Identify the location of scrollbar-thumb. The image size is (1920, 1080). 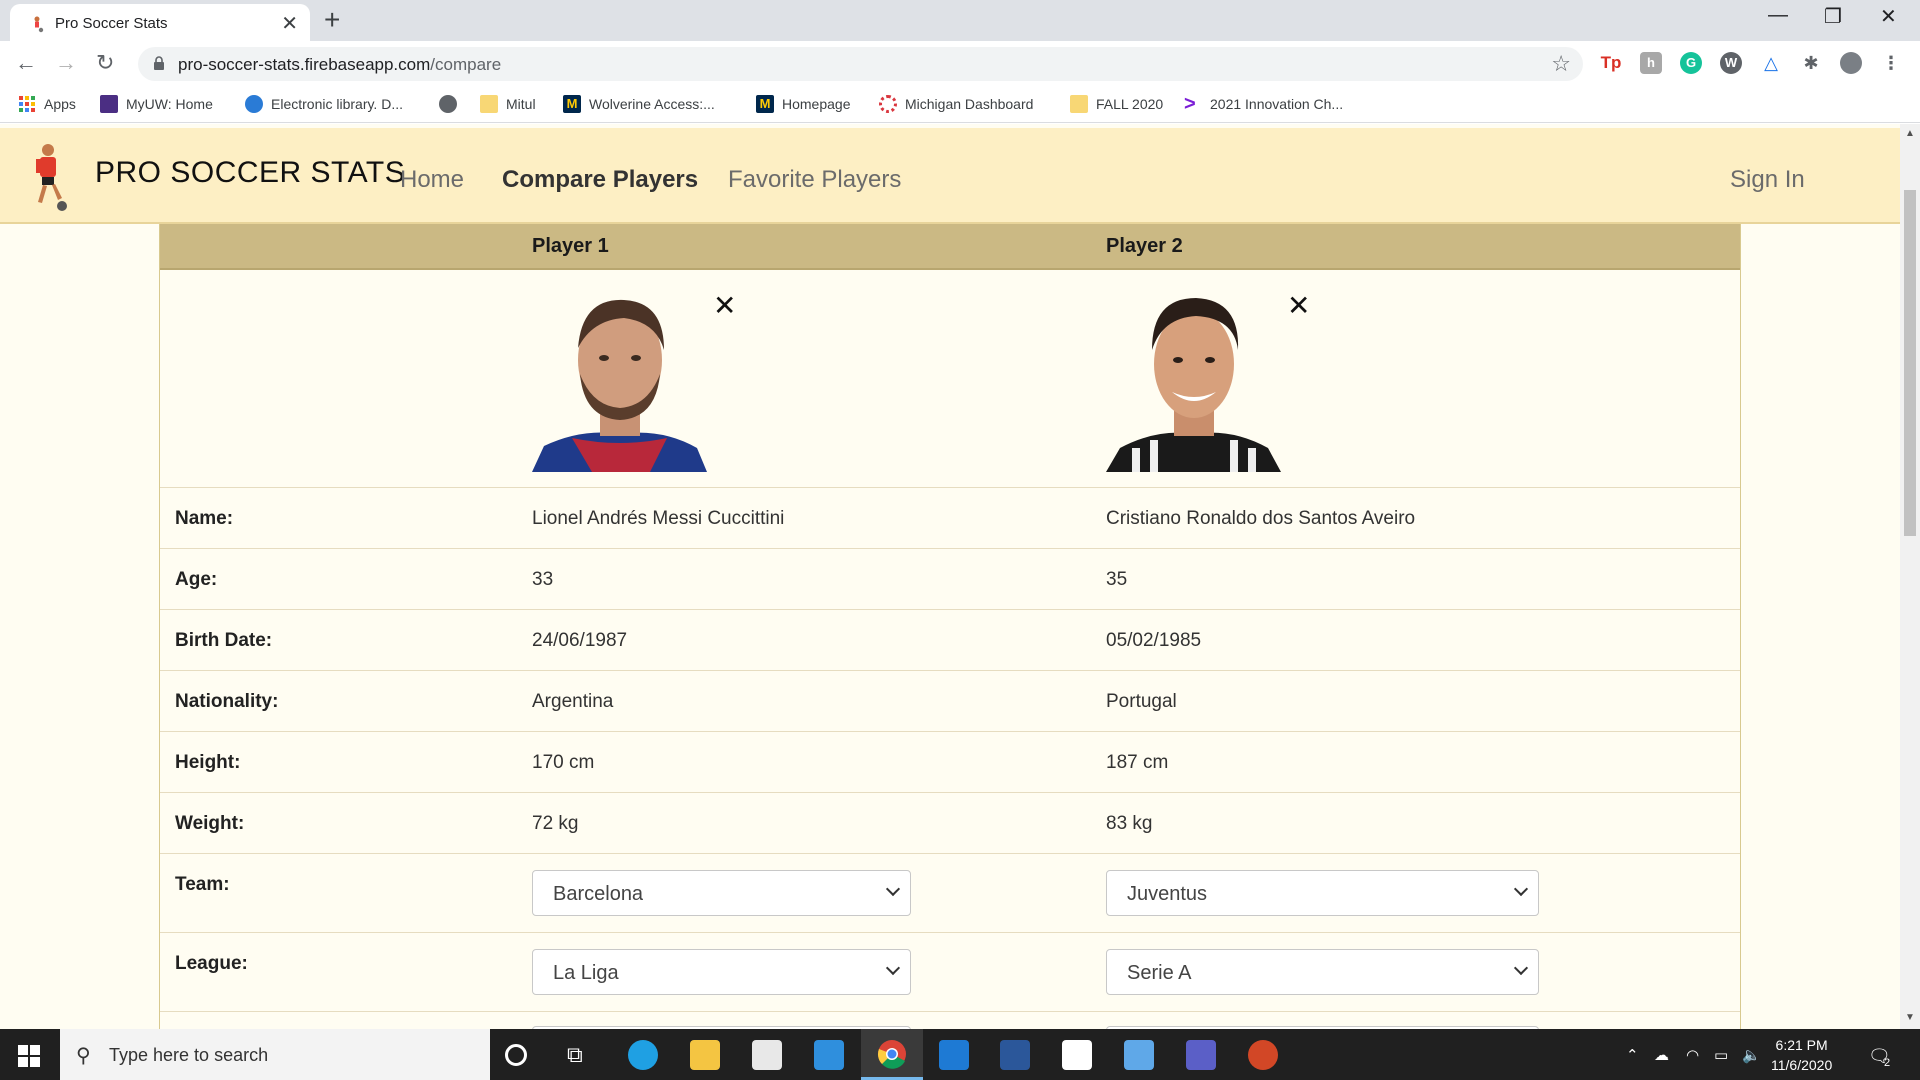
(1910, 363).